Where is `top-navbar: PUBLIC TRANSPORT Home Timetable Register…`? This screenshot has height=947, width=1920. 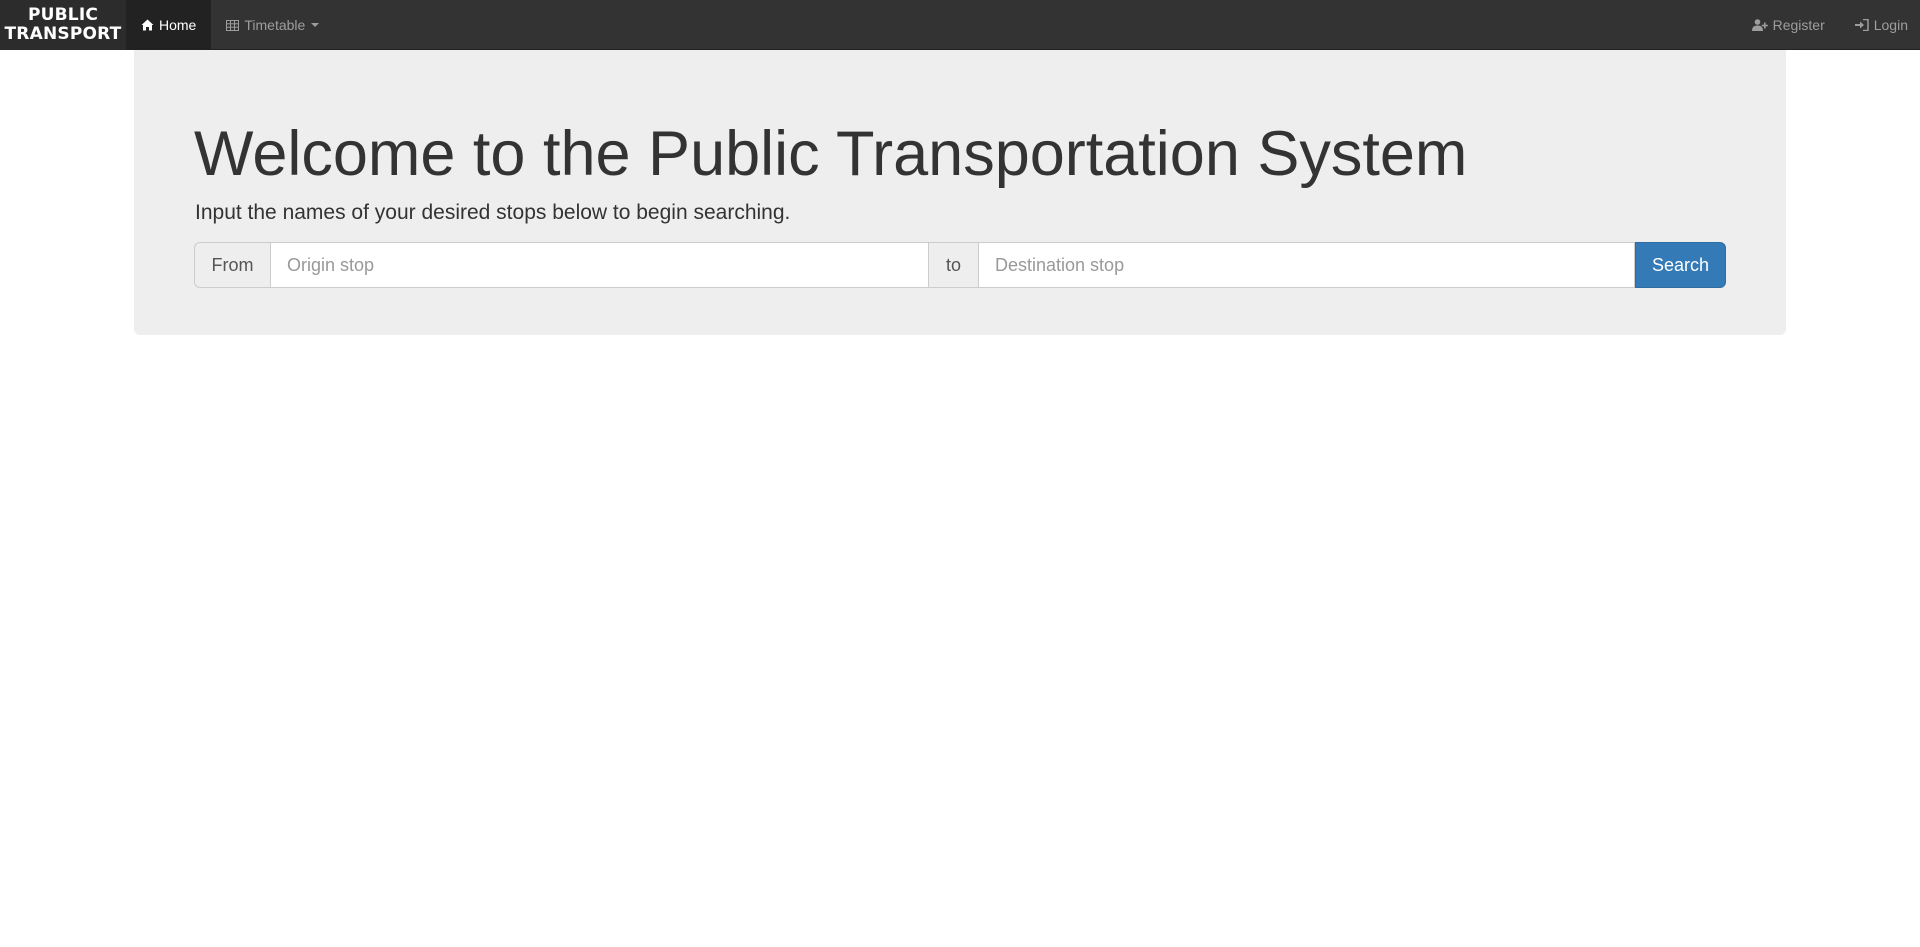
top-navbar: PUBLIC TRANSPORT Home Timetable Register… is located at coordinates (960, 25).